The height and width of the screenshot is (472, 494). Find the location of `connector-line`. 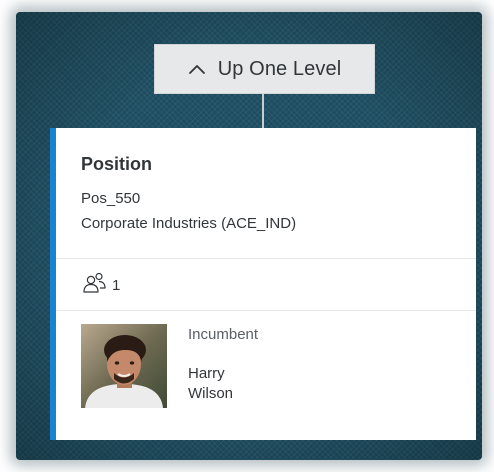

connector-line is located at coordinates (263, 111).